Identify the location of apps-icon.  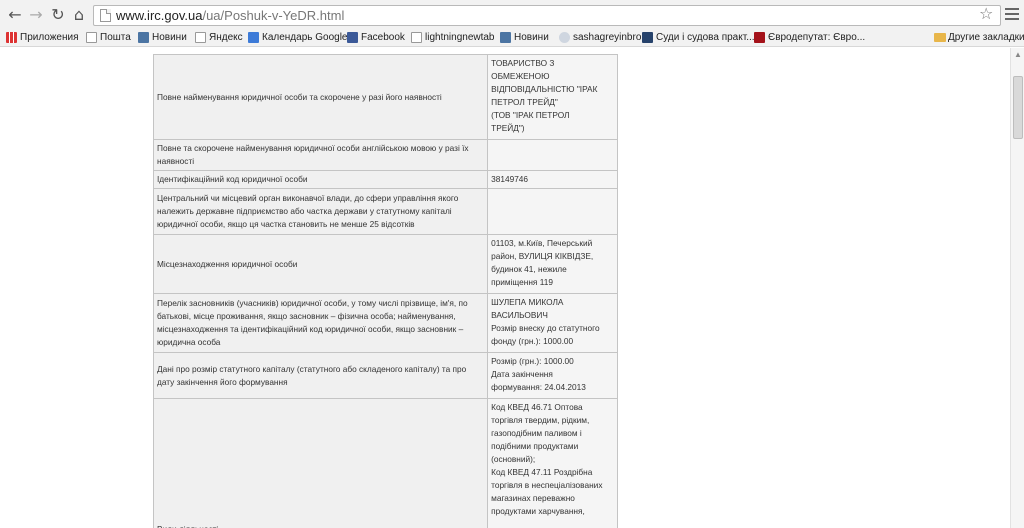
(11, 37).